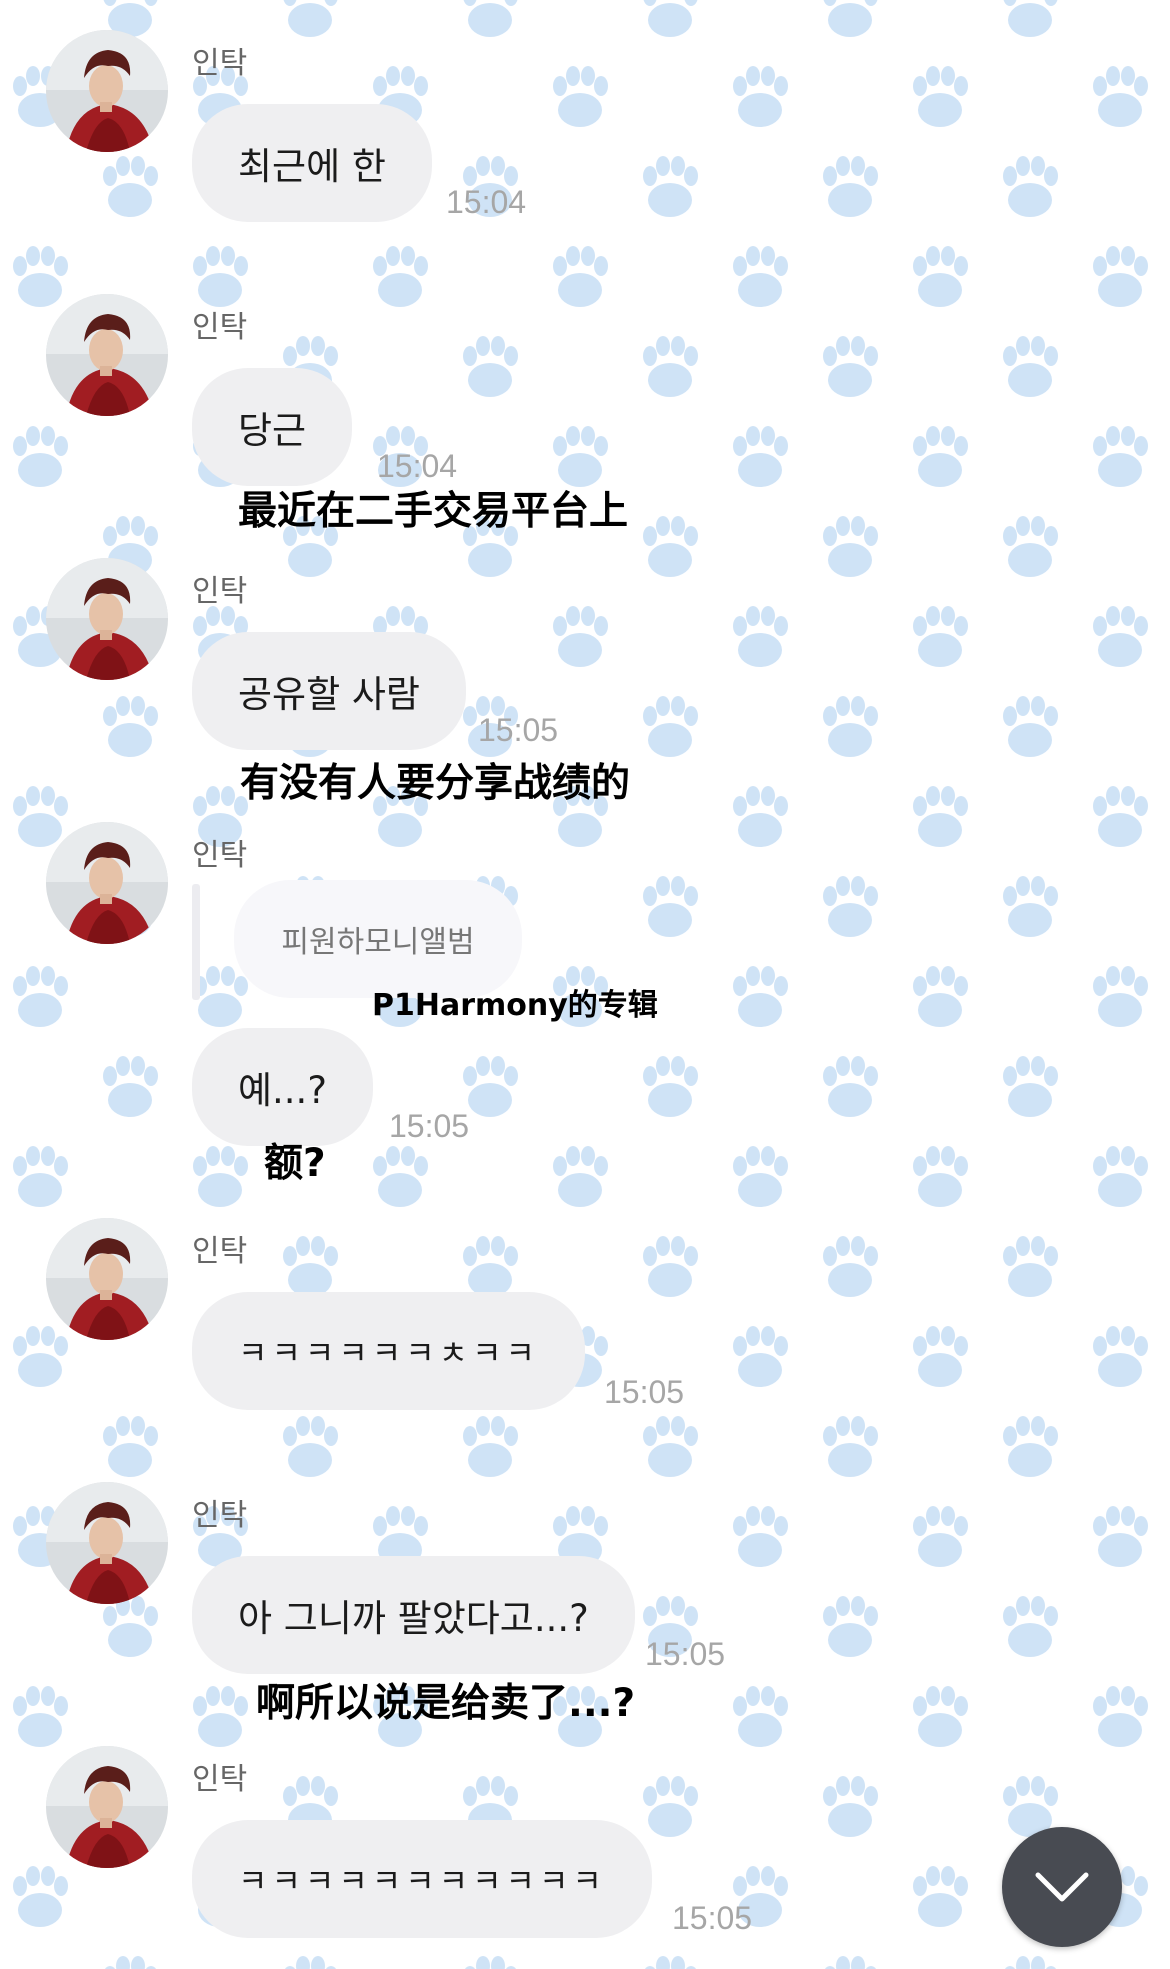 This screenshot has width=1170, height=1969. I want to click on scroll-to-bottom-button, so click(1062, 1887).